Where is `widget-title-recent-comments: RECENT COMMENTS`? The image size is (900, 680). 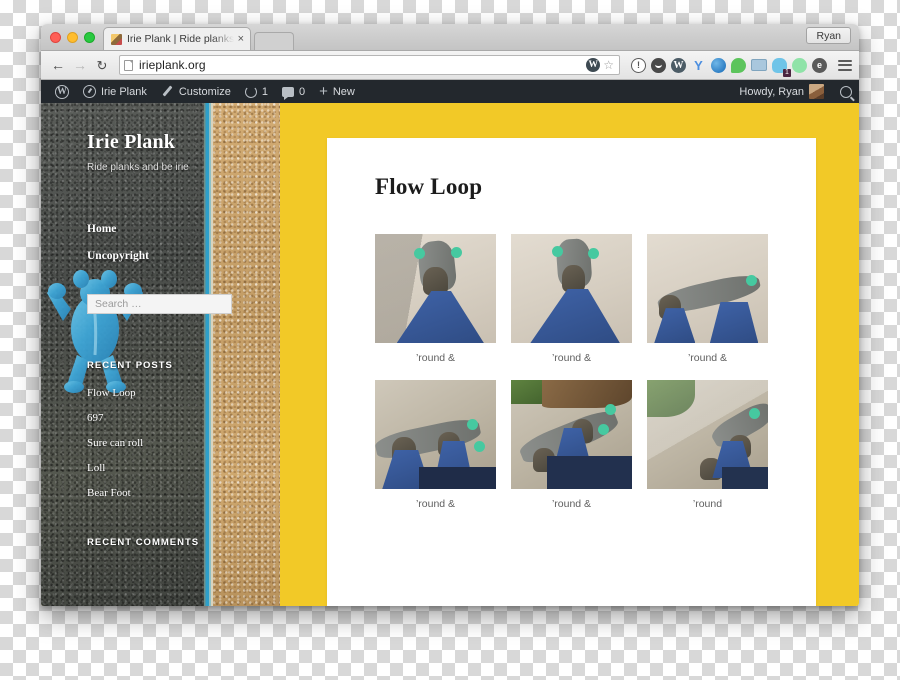
widget-title-recent-comments: RECENT COMMENTS is located at coordinates (143, 542).